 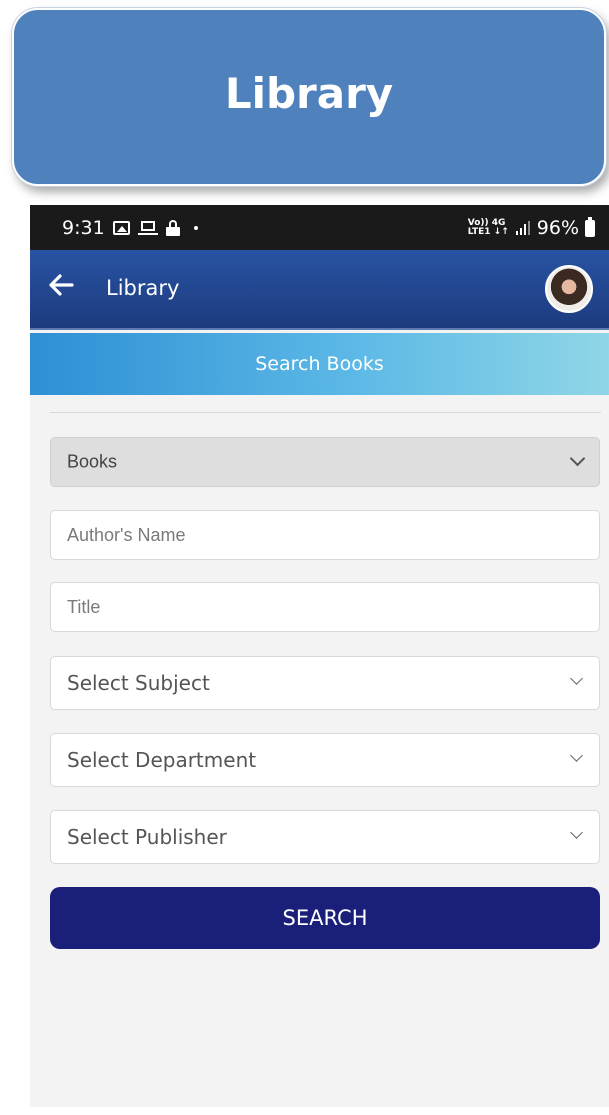 What do you see at coordinates (325, 462) in the screenshot?
I see `book-type-select: Books` at bounding box center [325, 462].